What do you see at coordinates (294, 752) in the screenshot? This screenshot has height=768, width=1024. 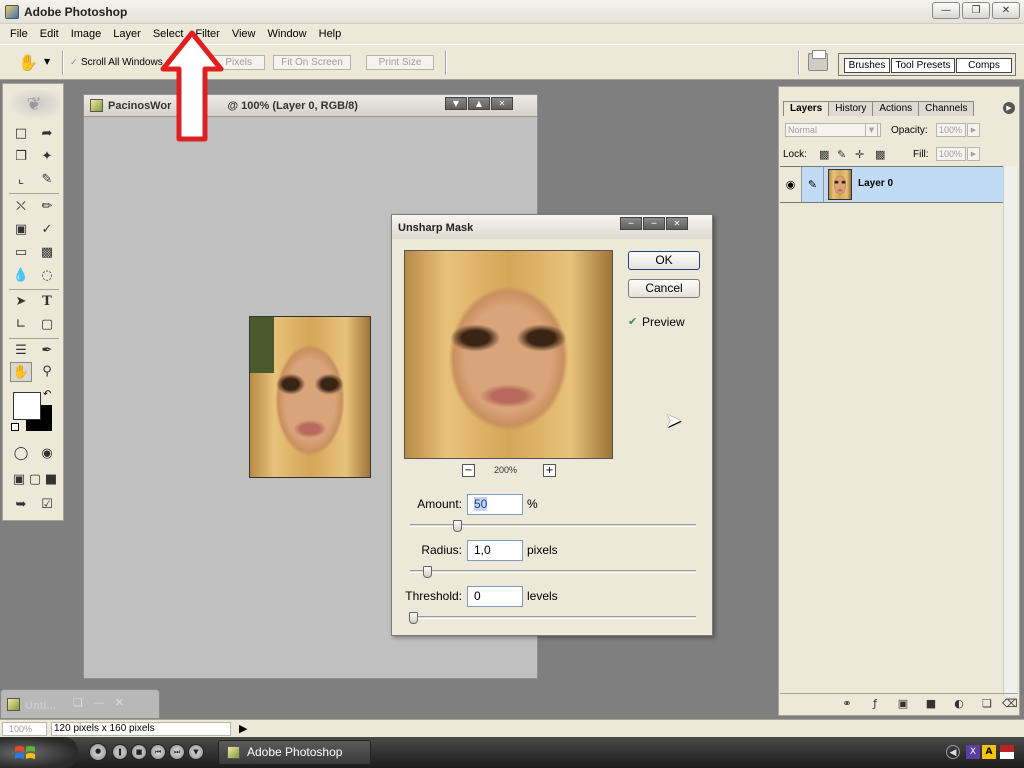 I see `taskbar-photoshop-button: Adobe Photoshop` at bounding box center [294, 752].